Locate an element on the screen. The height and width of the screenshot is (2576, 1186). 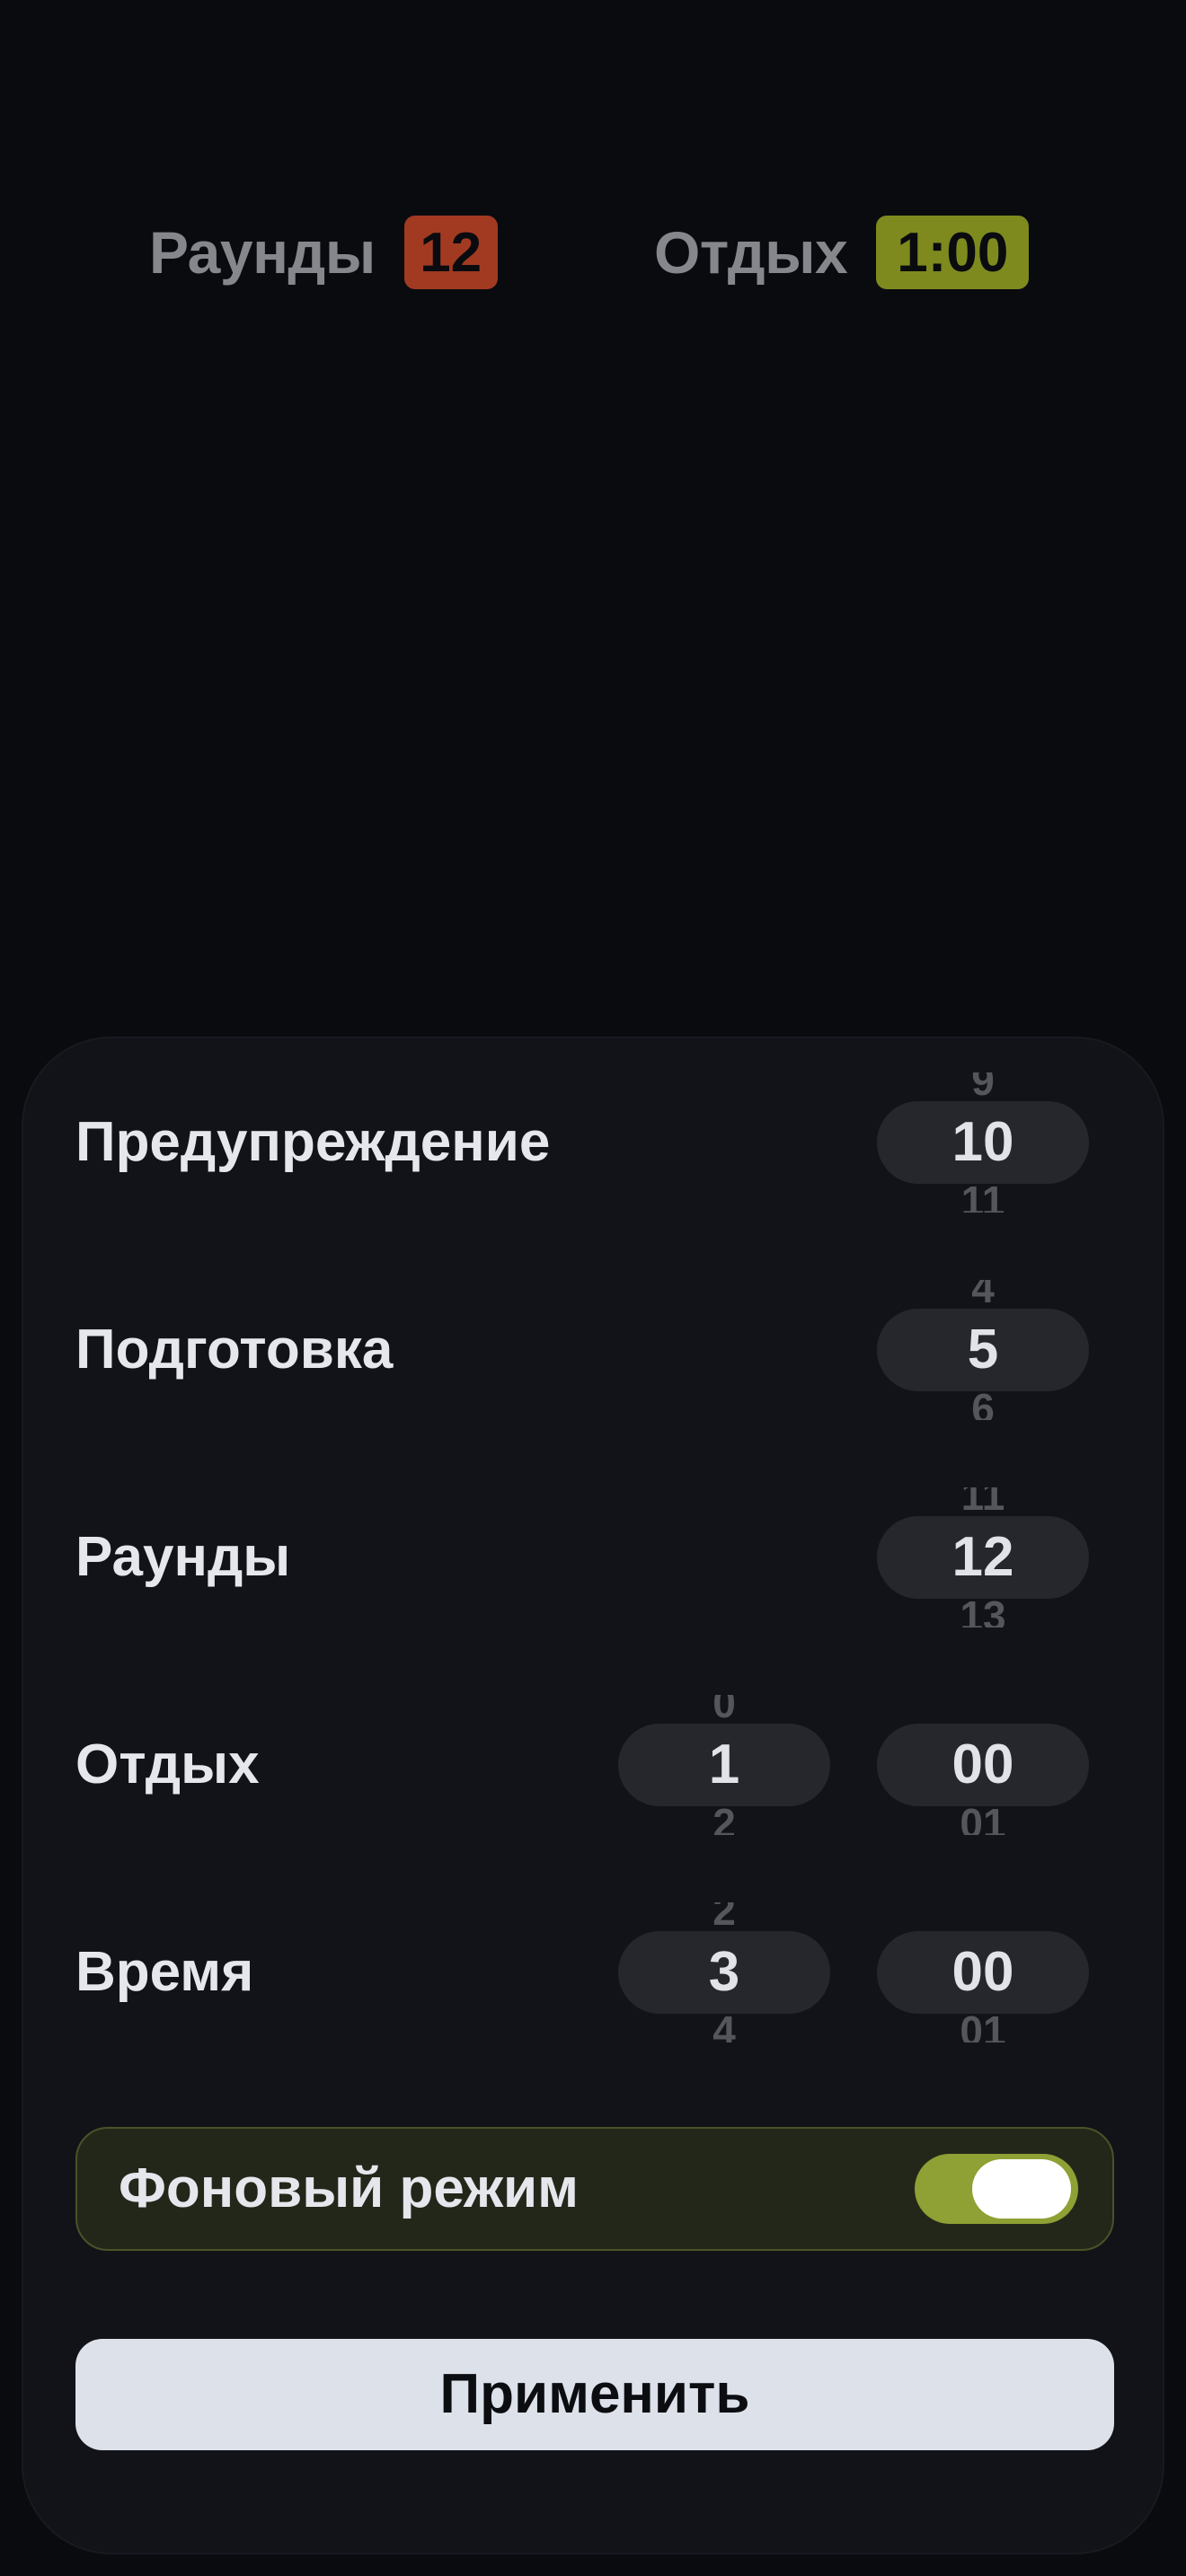
apply-button: Применить is located at coordinates (594, 2394).